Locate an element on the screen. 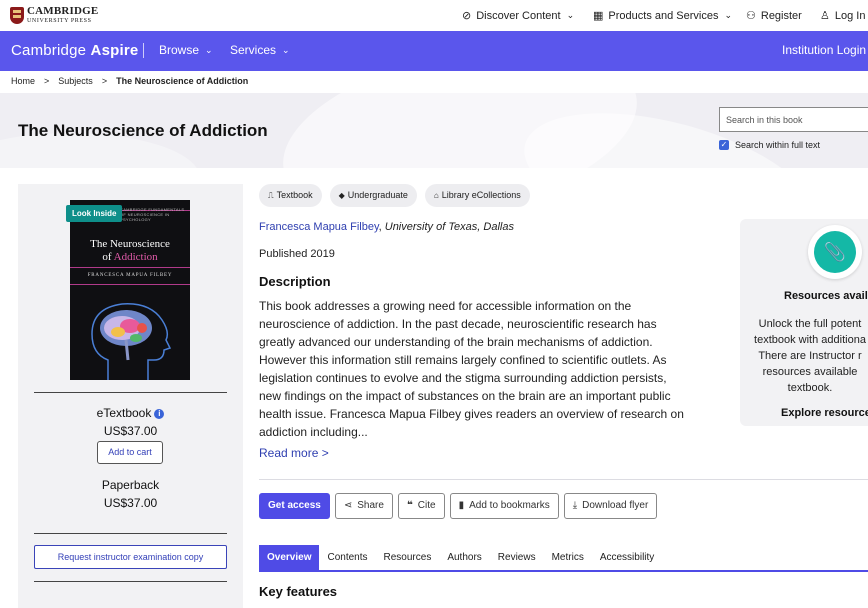 The width and height of the screenshot is (868, 608). breadcrumb-home: Home is located at coordinates (23, 81).